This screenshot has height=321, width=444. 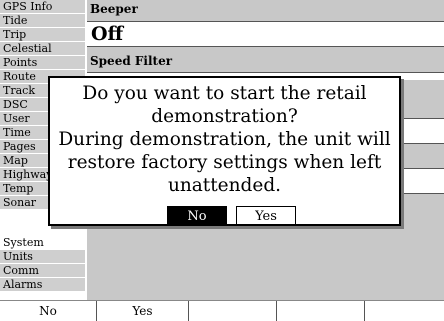 I want to click on dialog-message-line: During demonstration, the unit will, so click(x=224, y=139).